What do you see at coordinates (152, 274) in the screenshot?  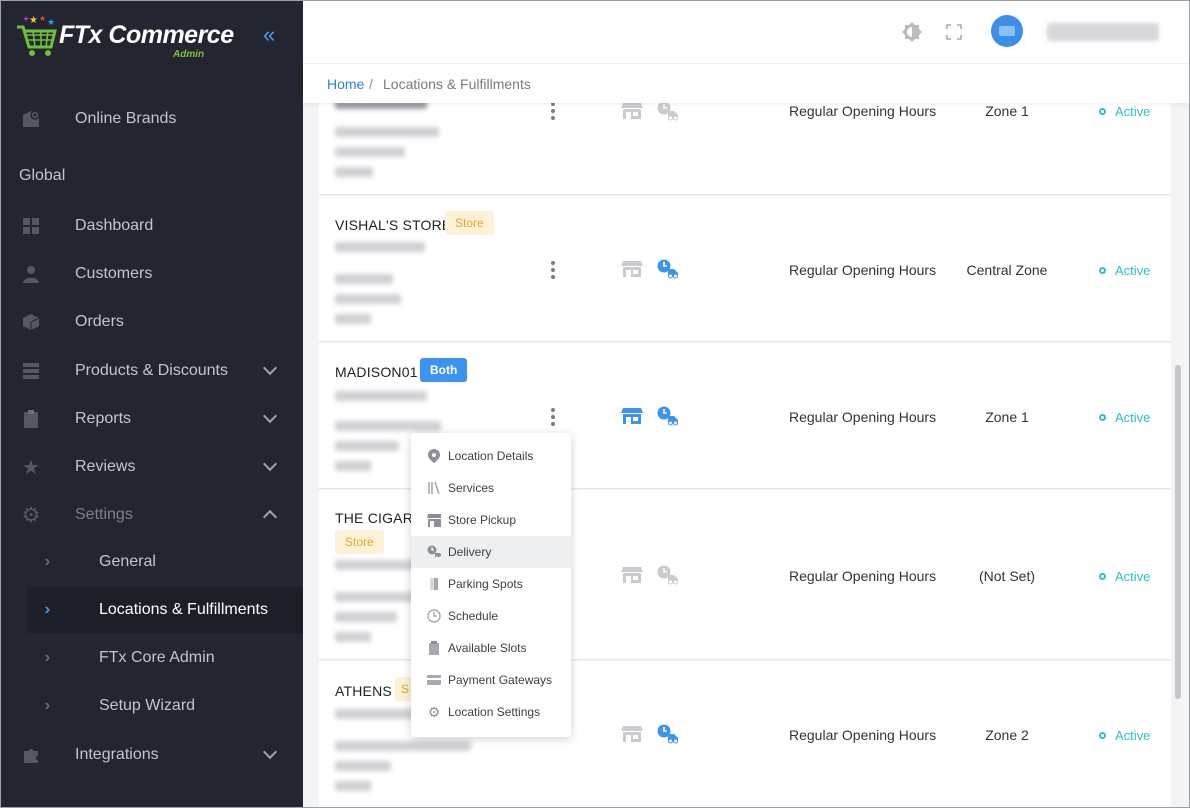 I see `sidebar-item-customers: Customers` at bounding box center [152, 274].